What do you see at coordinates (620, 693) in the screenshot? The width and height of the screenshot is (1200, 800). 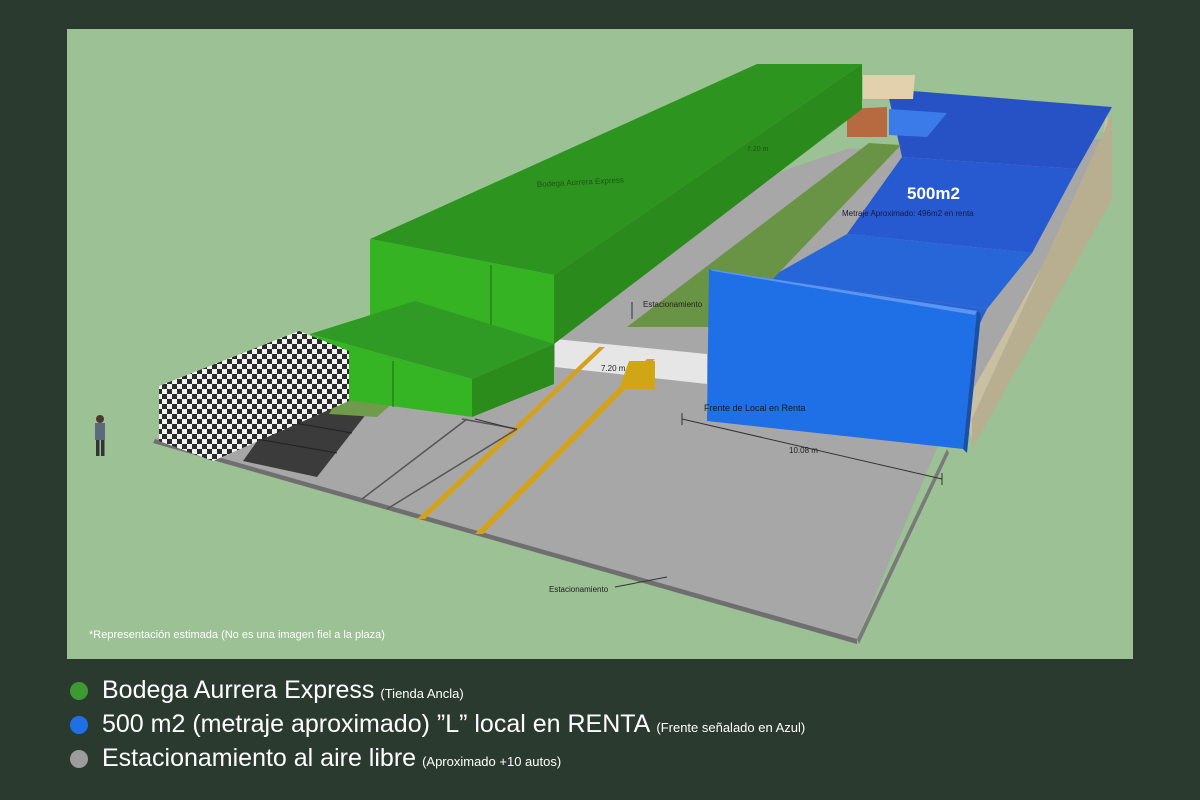 I see `legend-item-anchor-store: Bodega Aurrera Express (Tienda Ancla)` at bounding box center [620, 693].